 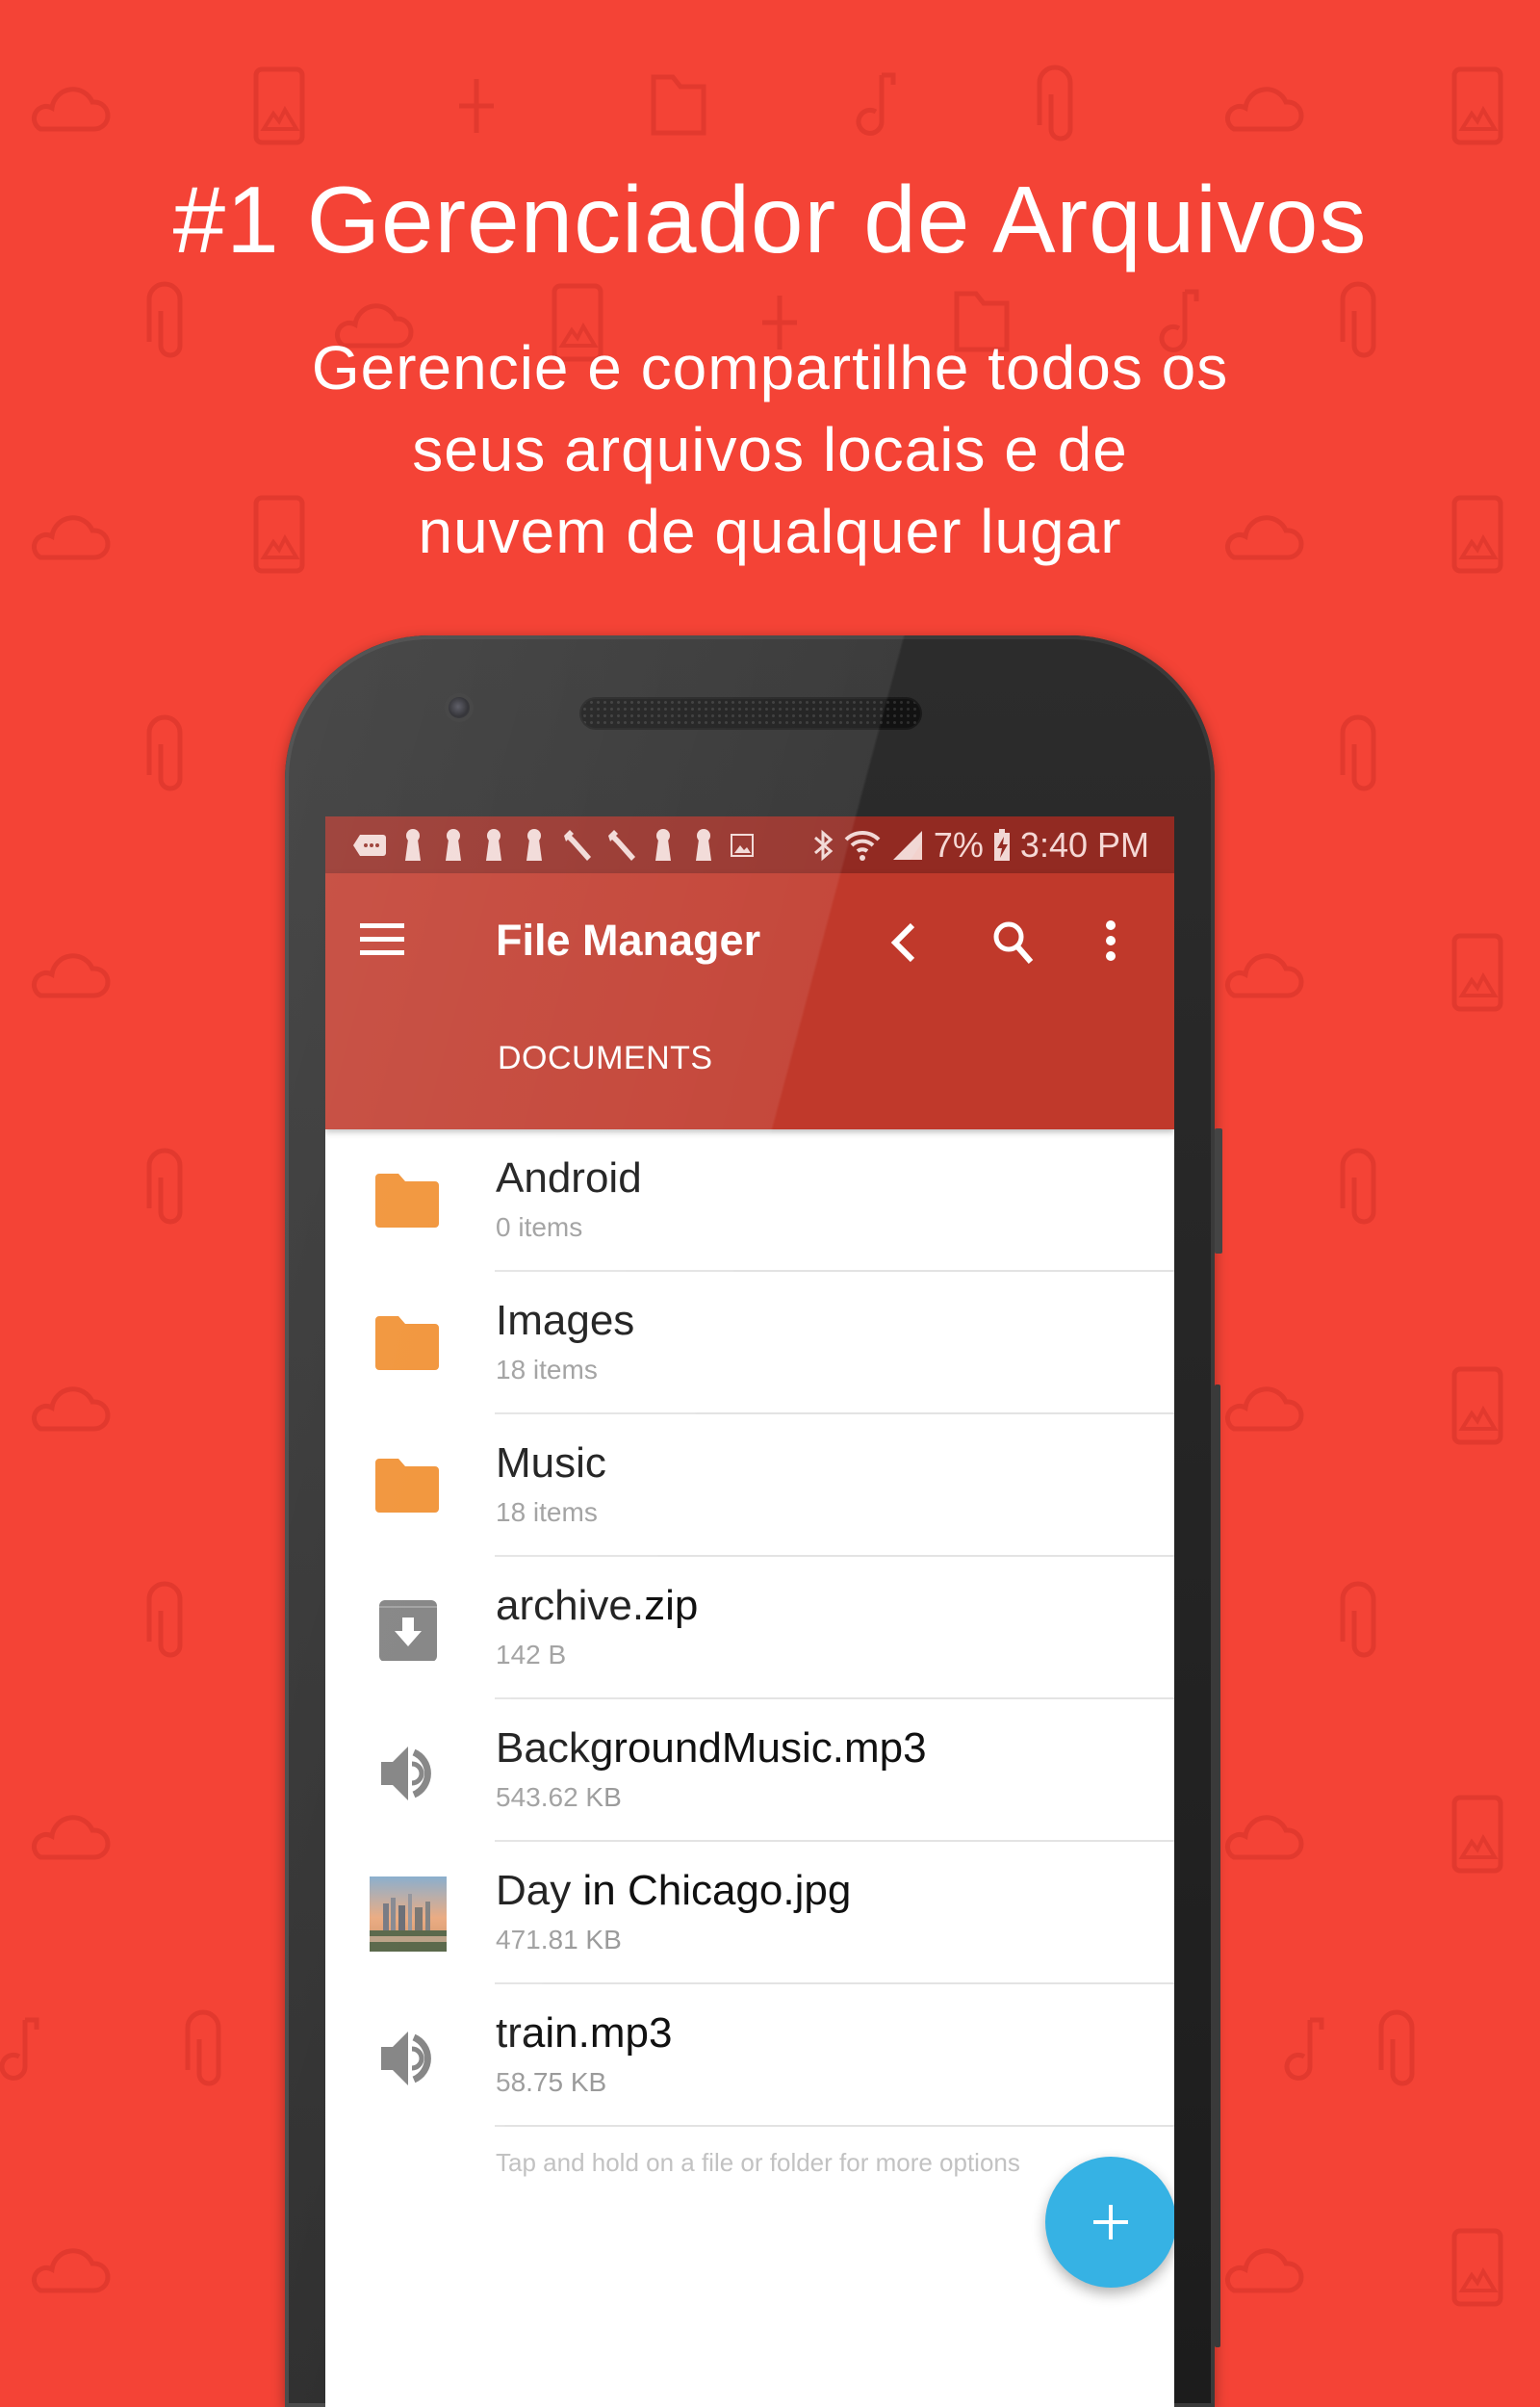 I want to click on clock: 3:40 PM, so click(x=1084, y=844).